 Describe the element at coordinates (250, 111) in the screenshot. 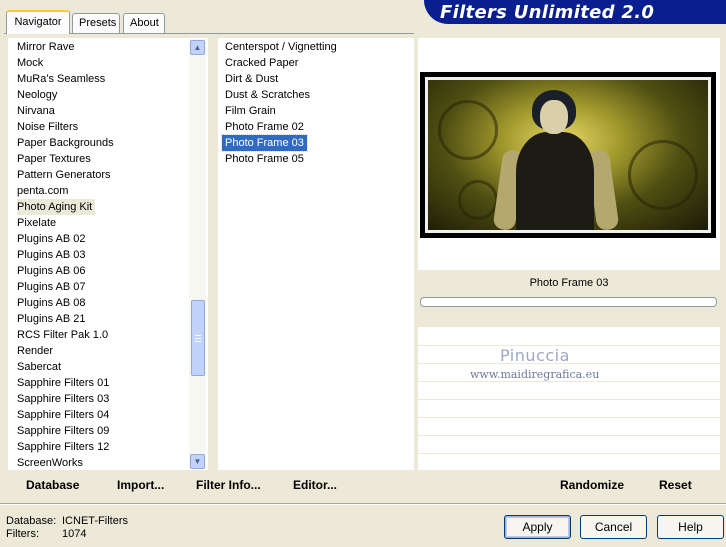

I see `filter-item: Film Grain` at that location.